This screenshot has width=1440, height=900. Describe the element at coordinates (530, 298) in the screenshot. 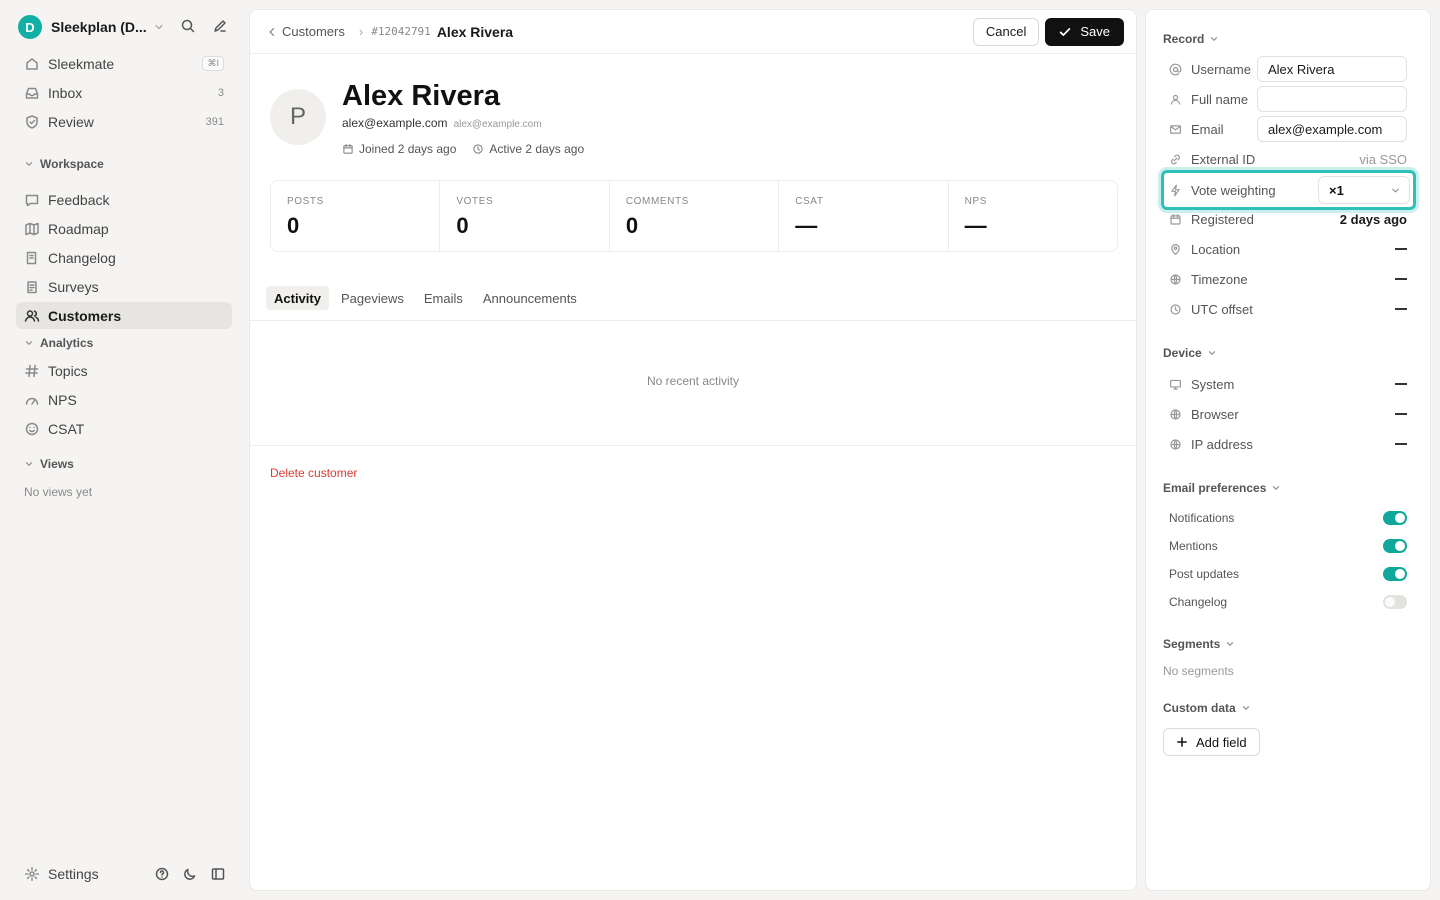

I see `tab-announcements: Announcements` at that location.